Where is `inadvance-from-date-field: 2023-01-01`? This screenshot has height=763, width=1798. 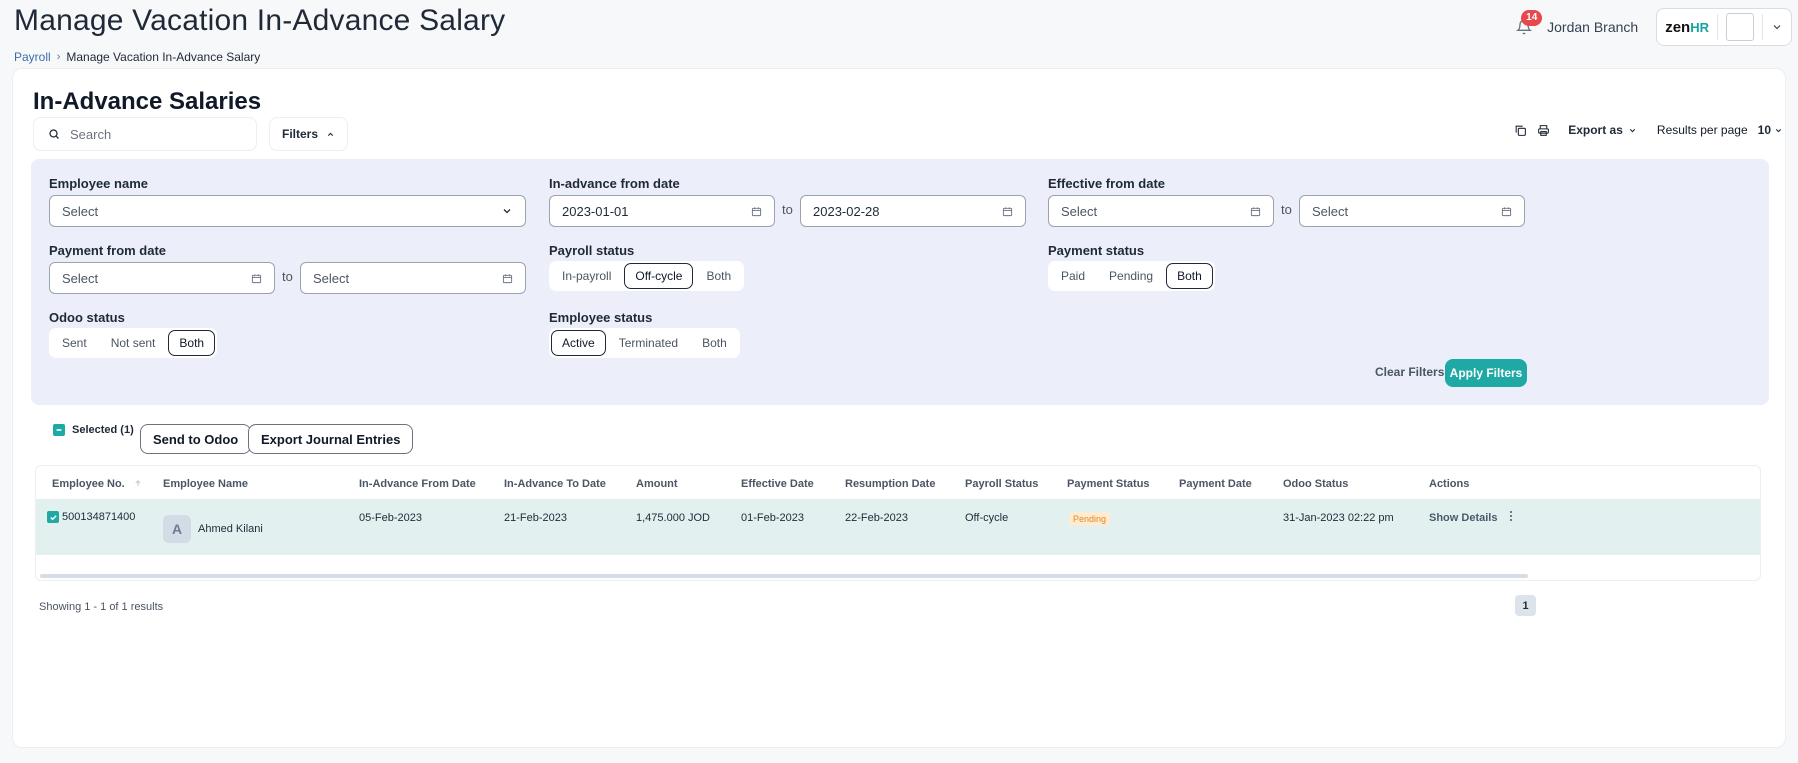
inadvance-from-date-field: 2023-01-01 is located at coordinates (662, 211).